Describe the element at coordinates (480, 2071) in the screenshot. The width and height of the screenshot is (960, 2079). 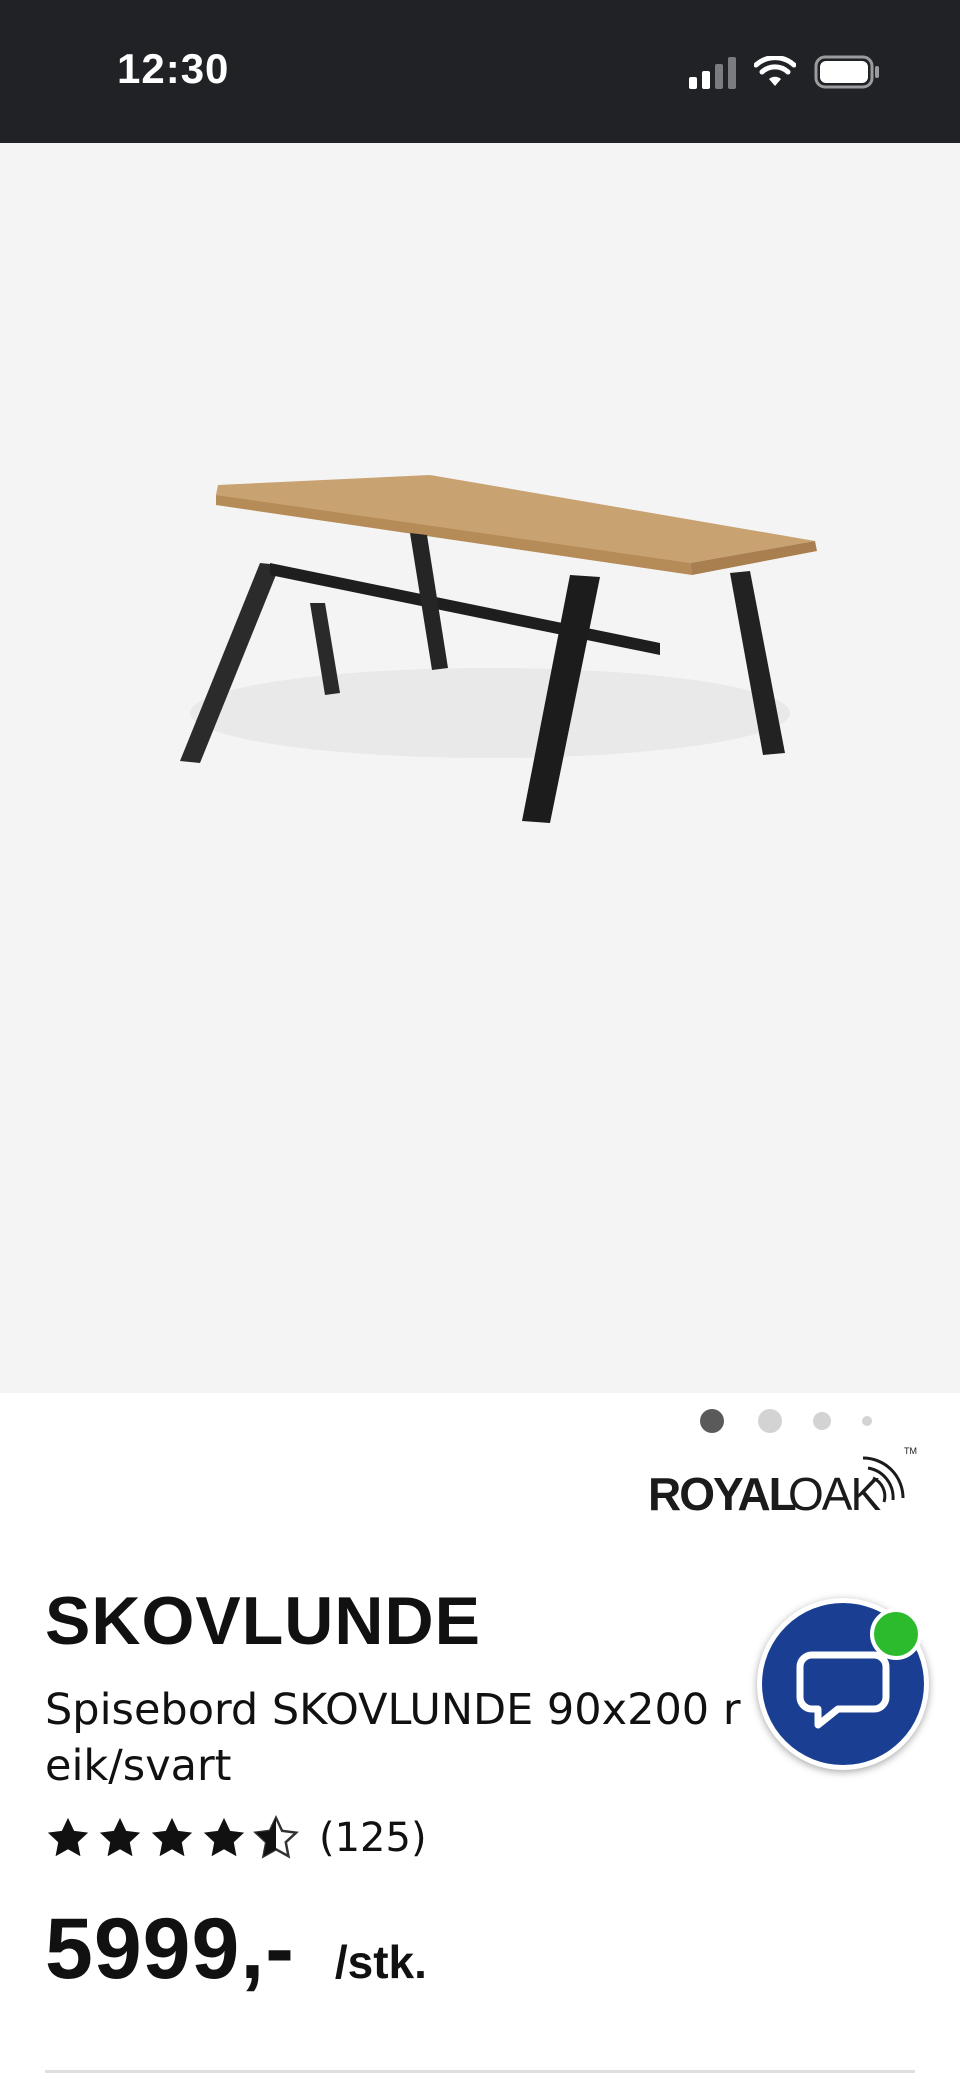
I see `section-divider` at that location.